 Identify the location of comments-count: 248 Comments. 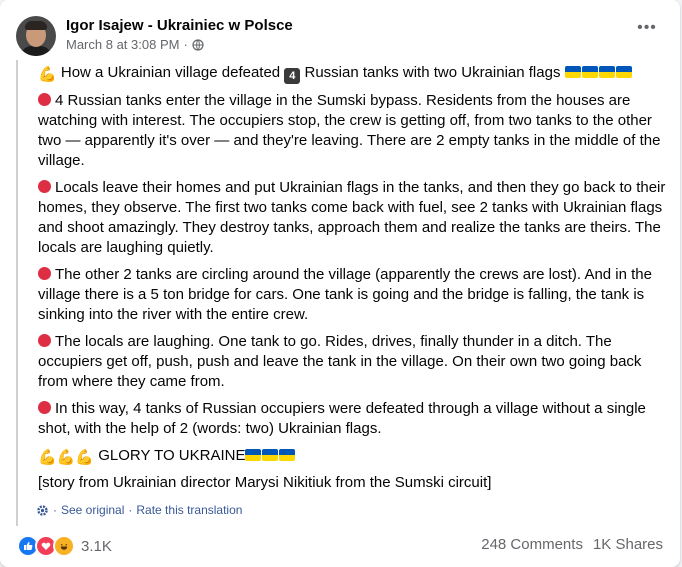
(532, 544).